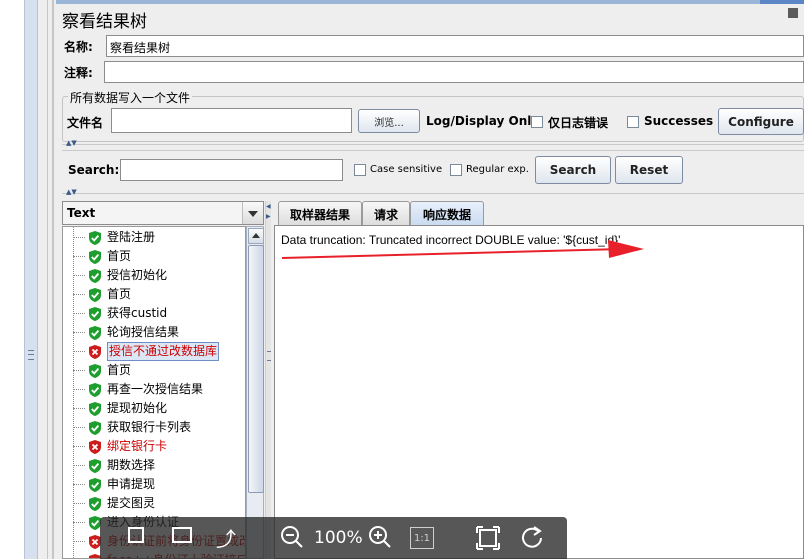  What do you see at coordinates (456, 170) in the screenshot?
I see `regex-checkbox` at bounding box center [456, 170].